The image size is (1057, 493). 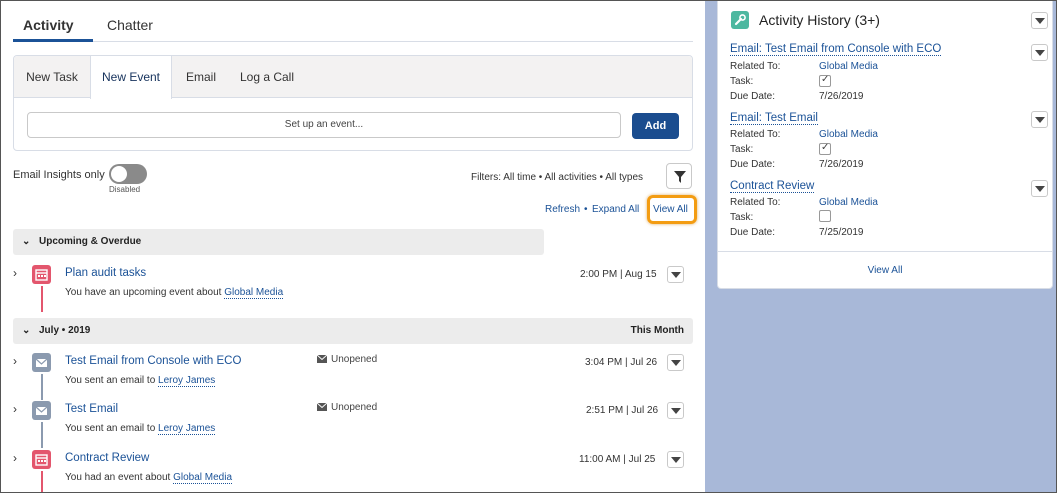 What do you see at coordinates (622, 410) in the screenshot?
I see `activity-time: 2:51 PM | Jul 26` at bounding box center [622, 410].